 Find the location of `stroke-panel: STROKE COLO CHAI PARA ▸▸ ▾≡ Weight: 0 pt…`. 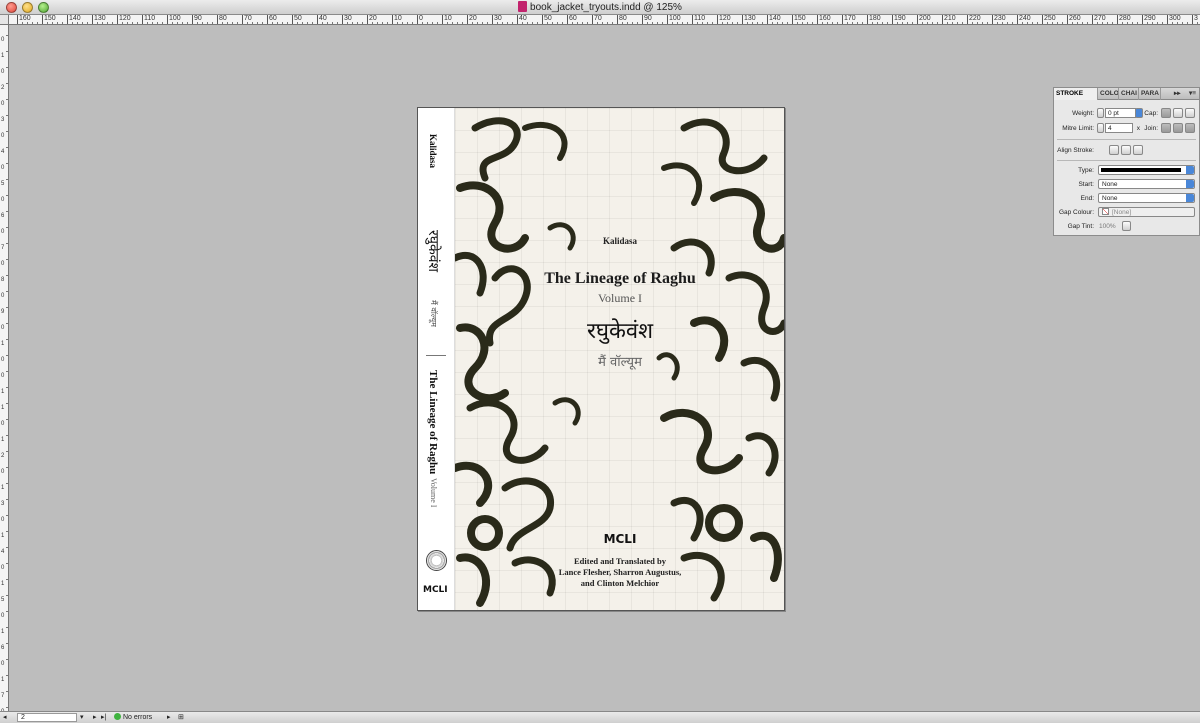

stroke-panel: STROKE COLO CHAI PARA ▸▸ ▾≡ Weight: 0 pt… is located at coordinates (1126, 161).